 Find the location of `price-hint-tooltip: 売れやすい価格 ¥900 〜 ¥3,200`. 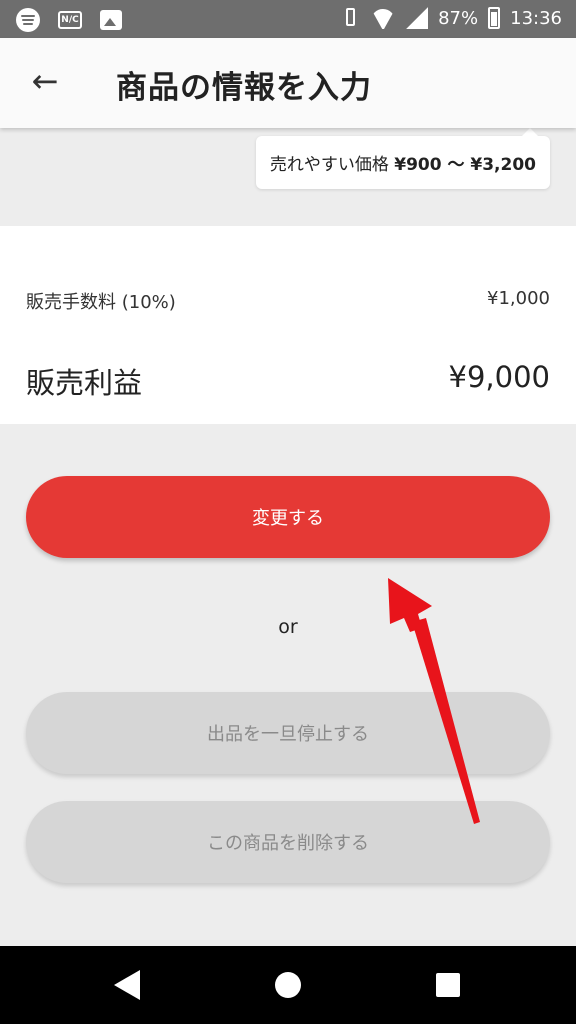

price-hint-tooltip: 売れやすい価格 ¥900 〜 ¥3,200 is located at coordinates (402, 158).